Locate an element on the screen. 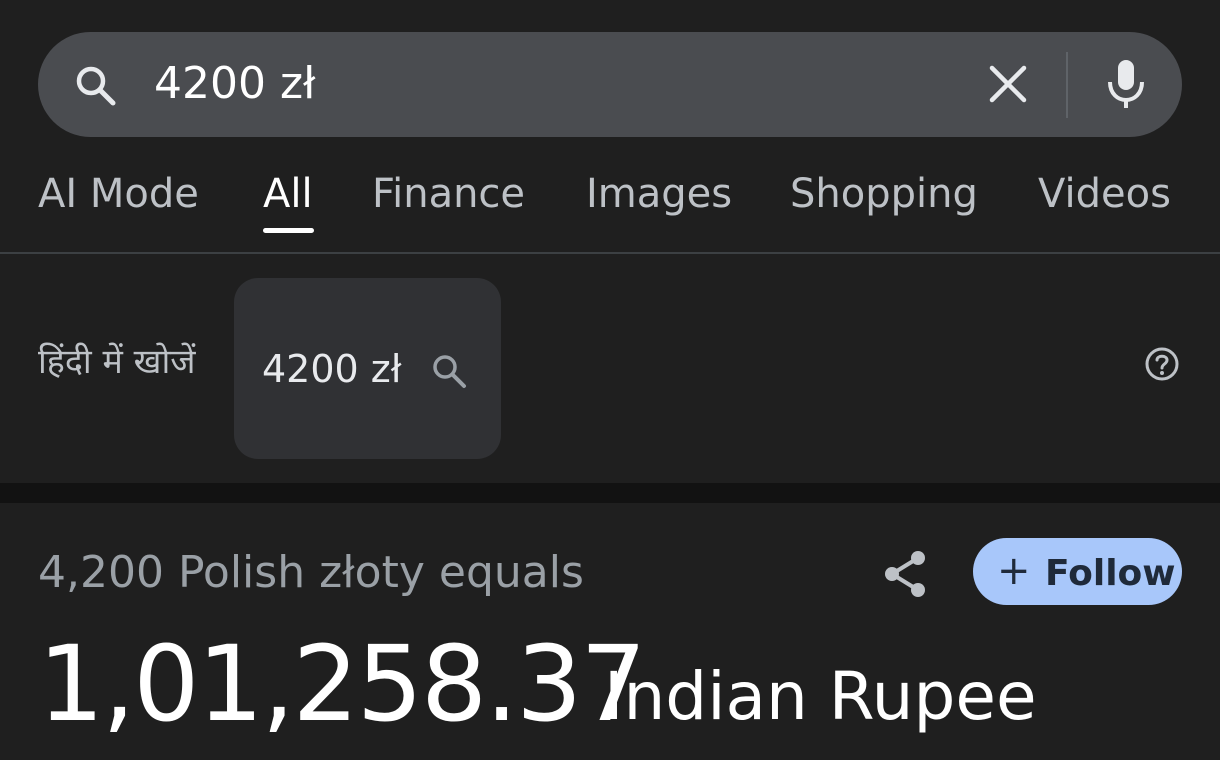 This screenshot has height=760, width=1220. follow-label: Follow is located at coordinates (1110, 573).